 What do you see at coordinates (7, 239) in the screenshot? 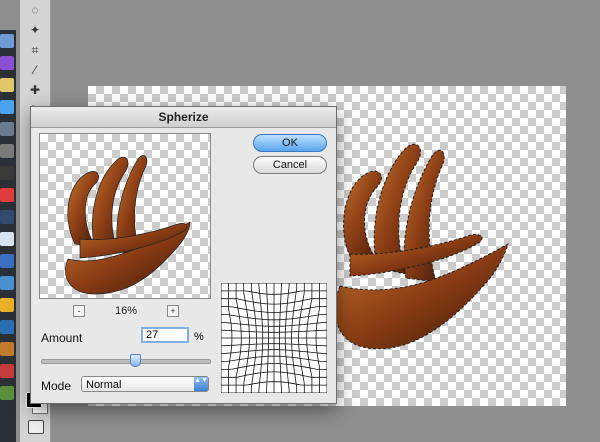
I see `finder-icon` at bounding box center [7, 239].